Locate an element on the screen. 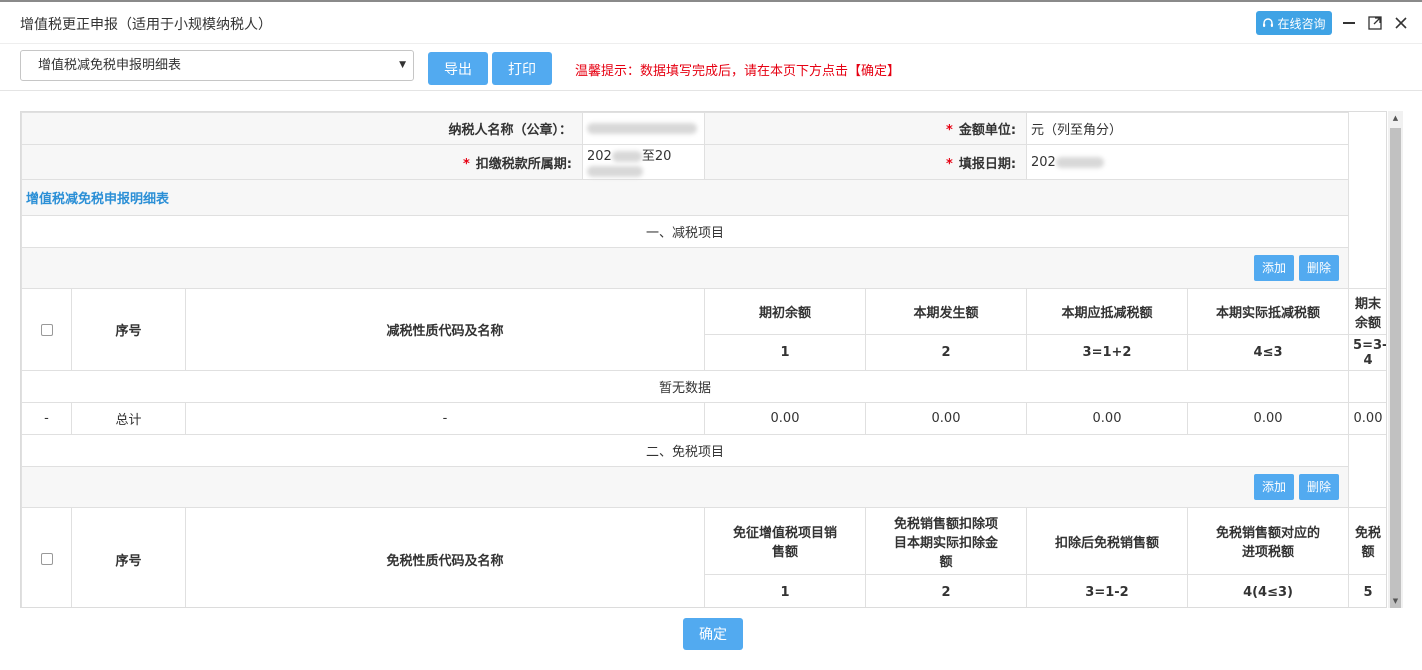 Image resolution: width=1422 pixels, height=670 pixels. reduction-select-all-cell is located at coordinates (46, 329).